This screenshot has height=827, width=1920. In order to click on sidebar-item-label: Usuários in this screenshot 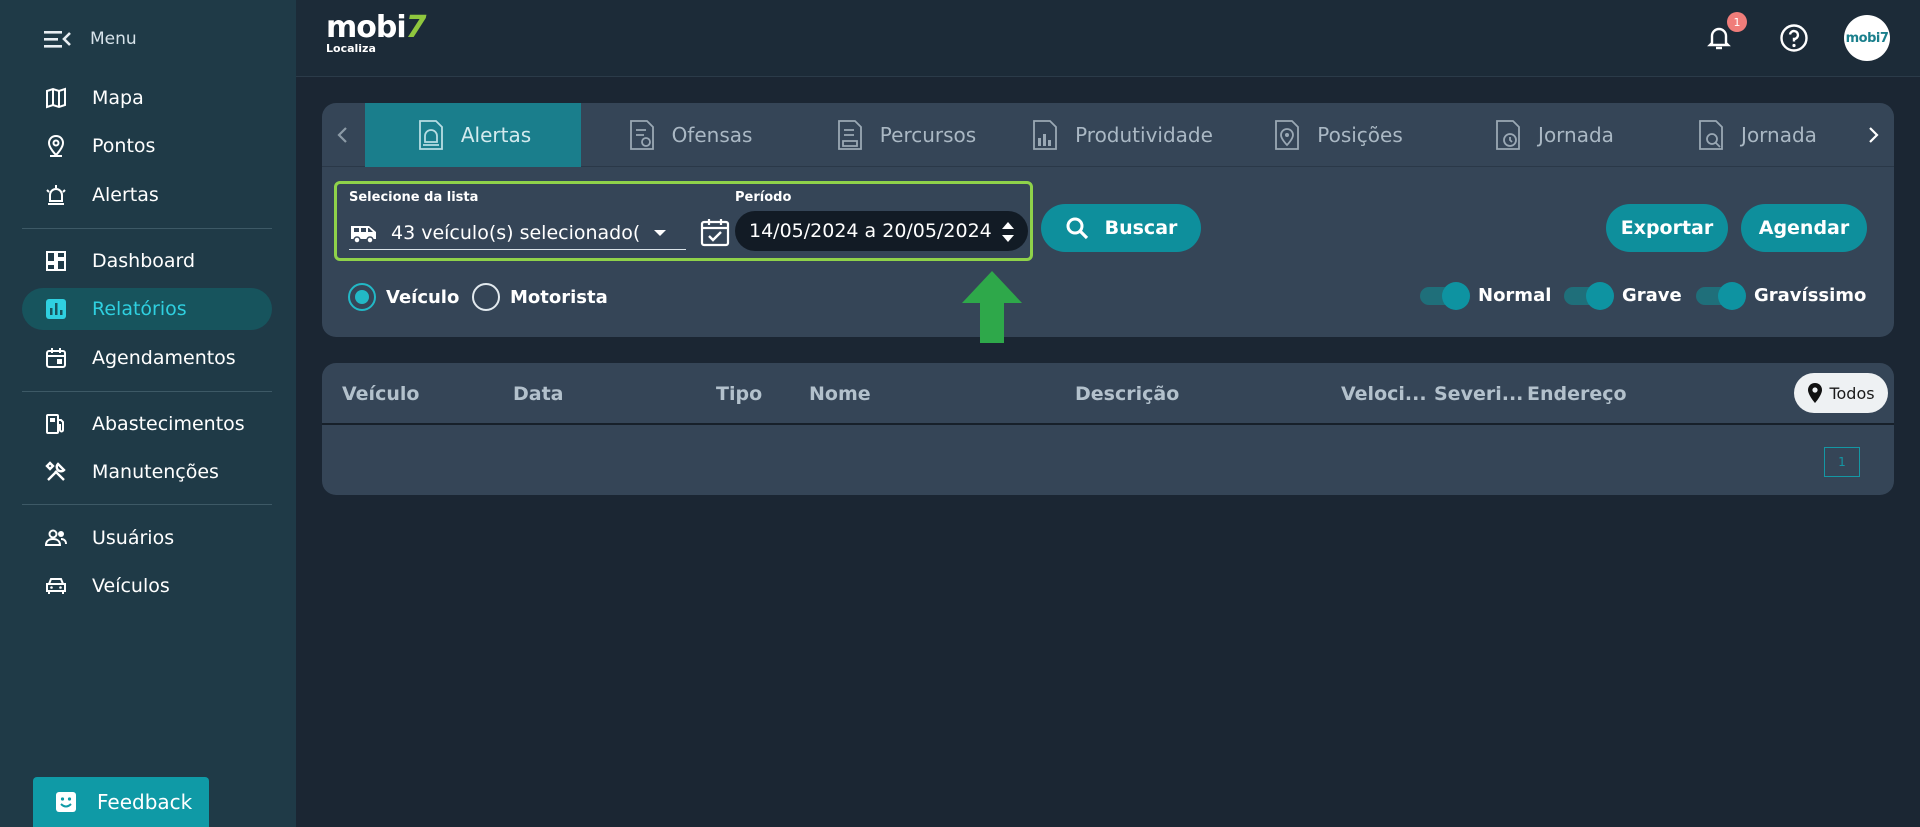, I will do `click(133, 538)`.